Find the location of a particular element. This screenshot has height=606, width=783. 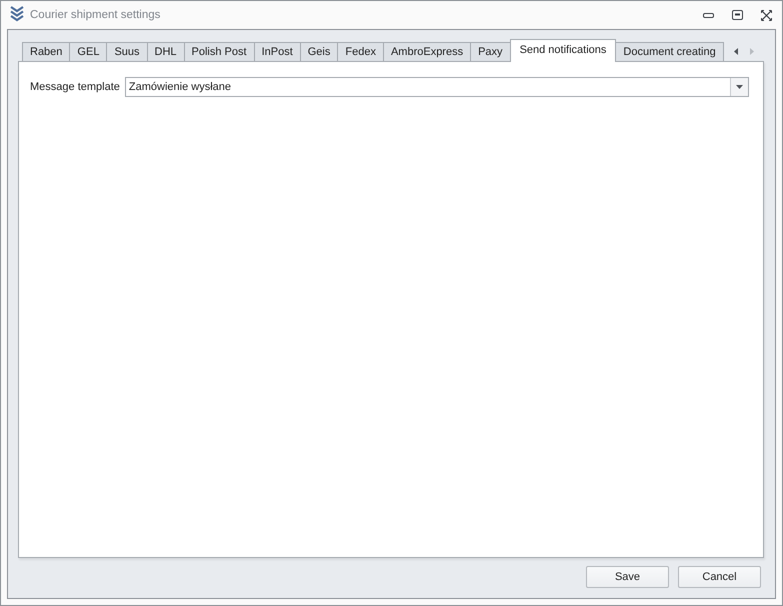

restore-icon is located at coordinates (737, 15).